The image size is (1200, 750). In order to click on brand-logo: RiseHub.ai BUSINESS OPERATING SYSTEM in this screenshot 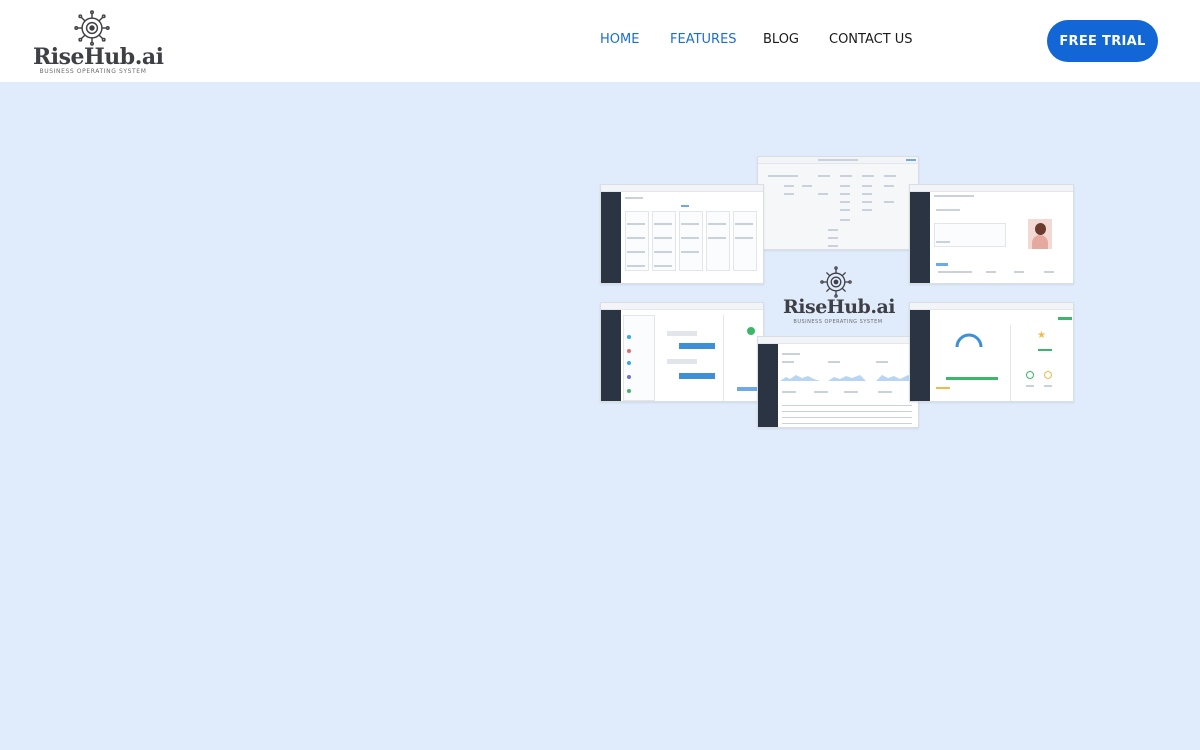, I will do `click(98, 44)`.